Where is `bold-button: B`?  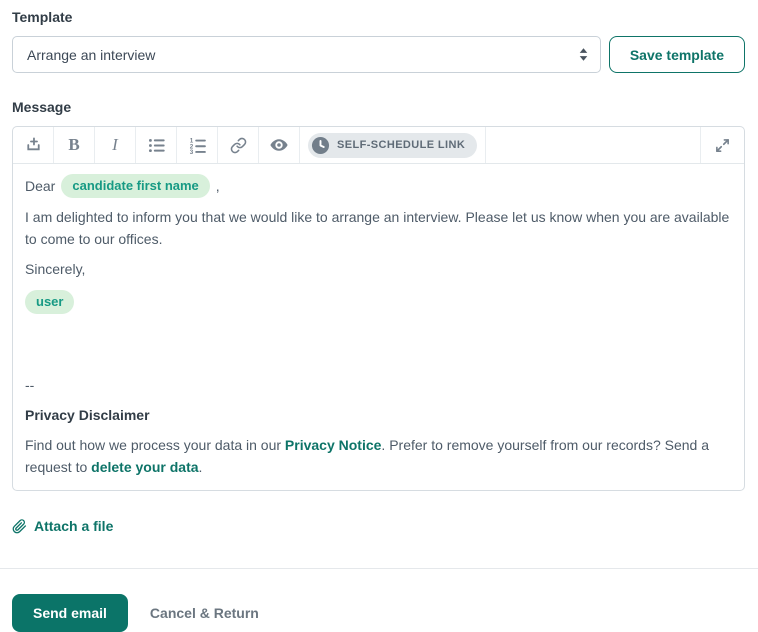
bold-button: B is located at coordinates (74, 145).